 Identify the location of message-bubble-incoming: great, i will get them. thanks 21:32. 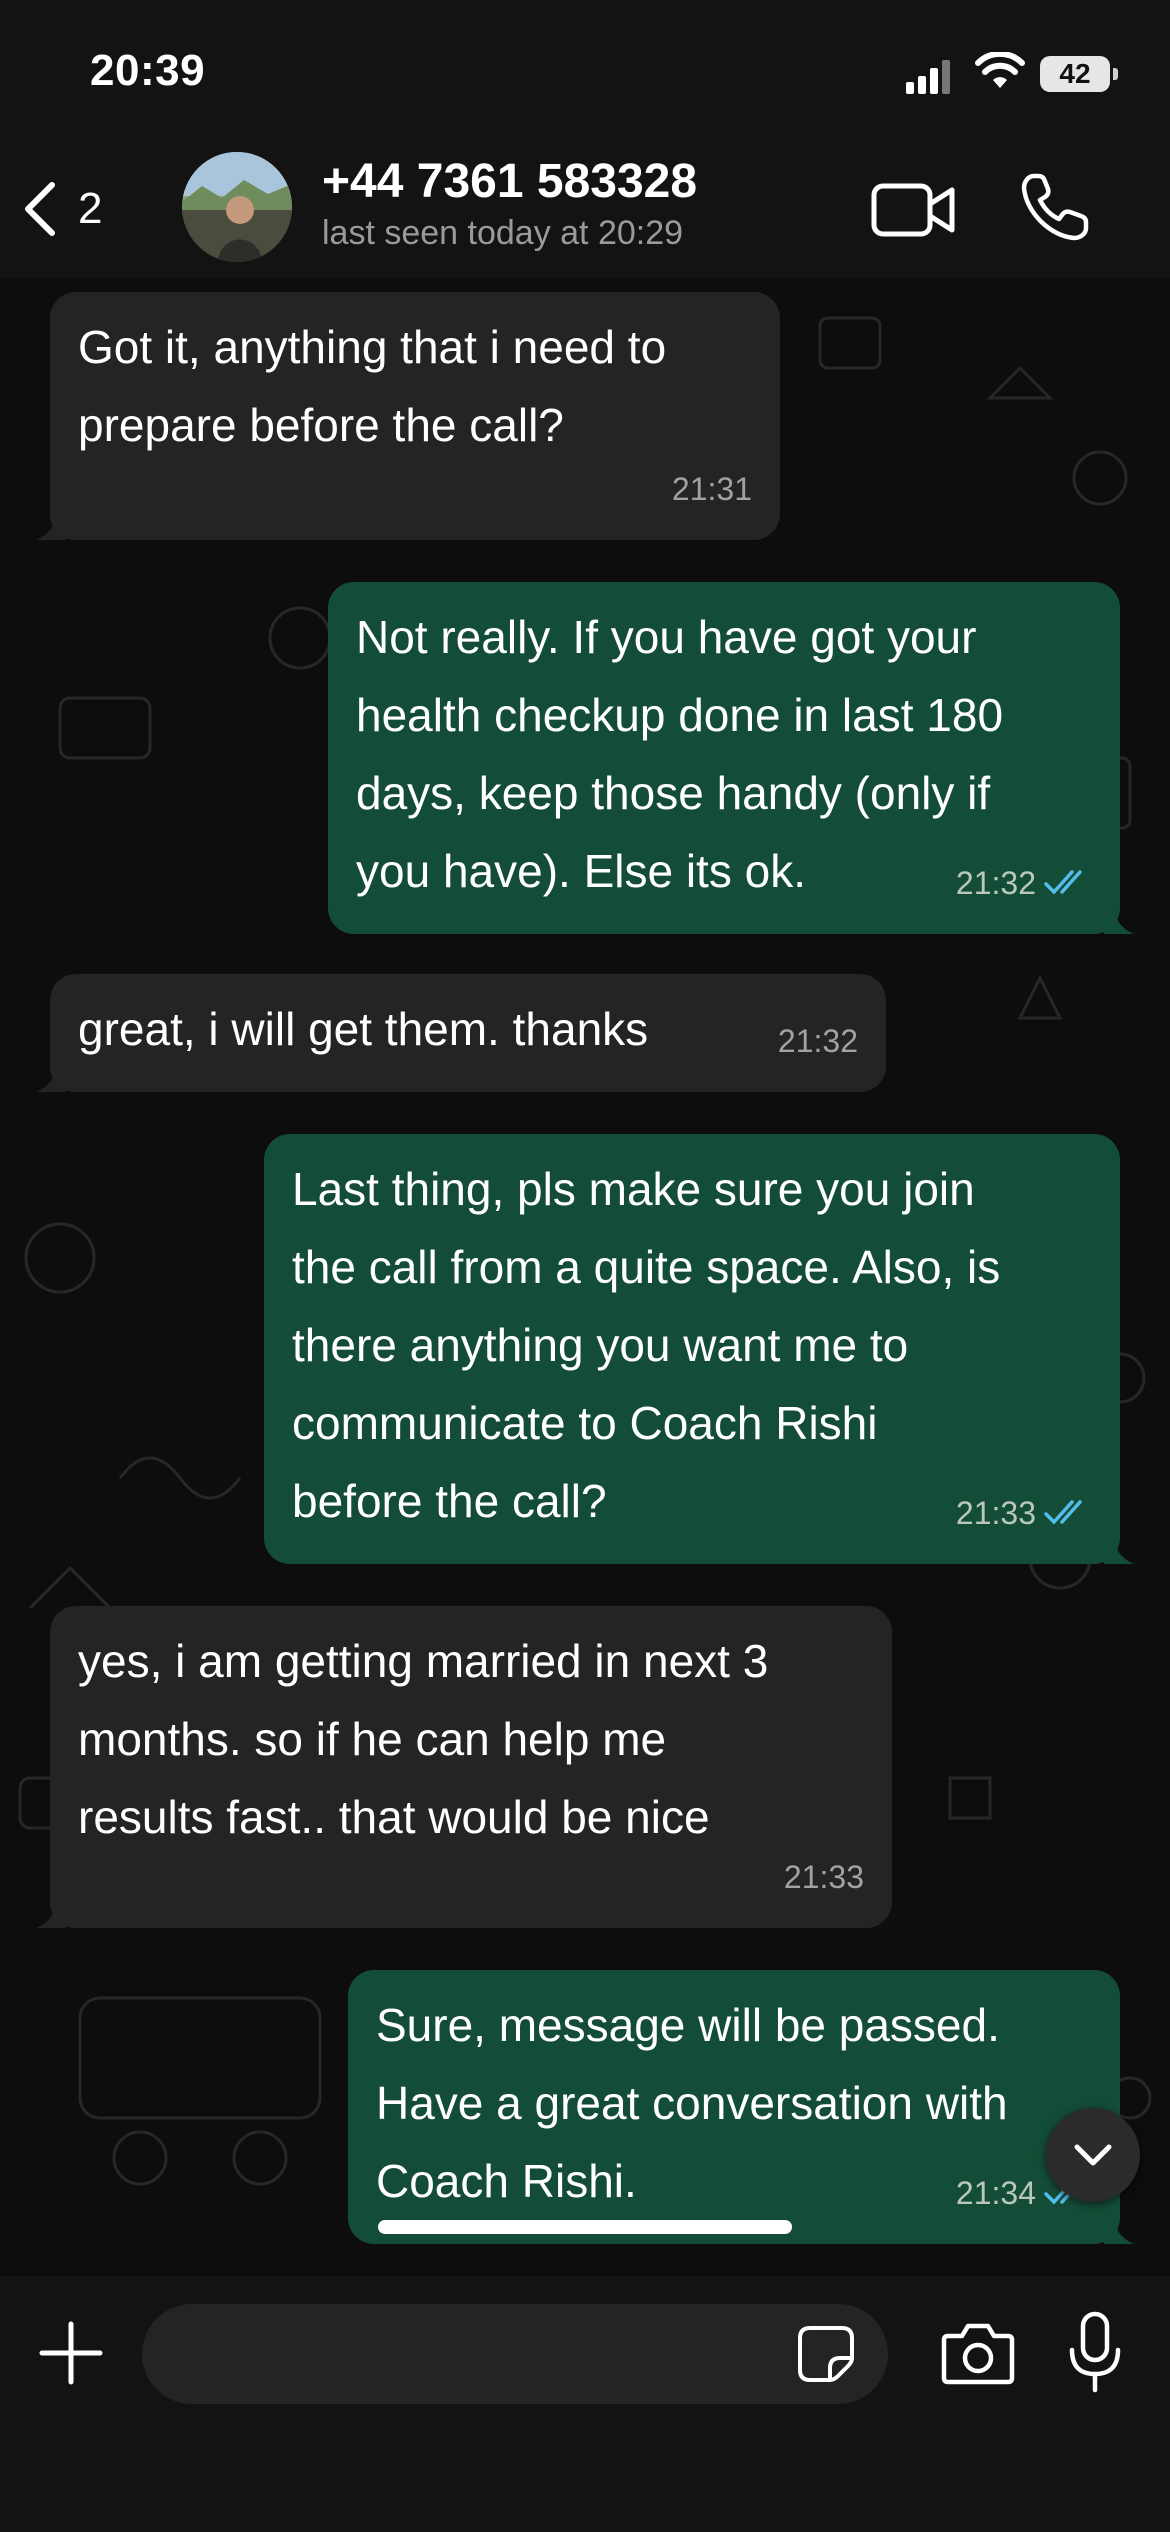
(461, 1033).